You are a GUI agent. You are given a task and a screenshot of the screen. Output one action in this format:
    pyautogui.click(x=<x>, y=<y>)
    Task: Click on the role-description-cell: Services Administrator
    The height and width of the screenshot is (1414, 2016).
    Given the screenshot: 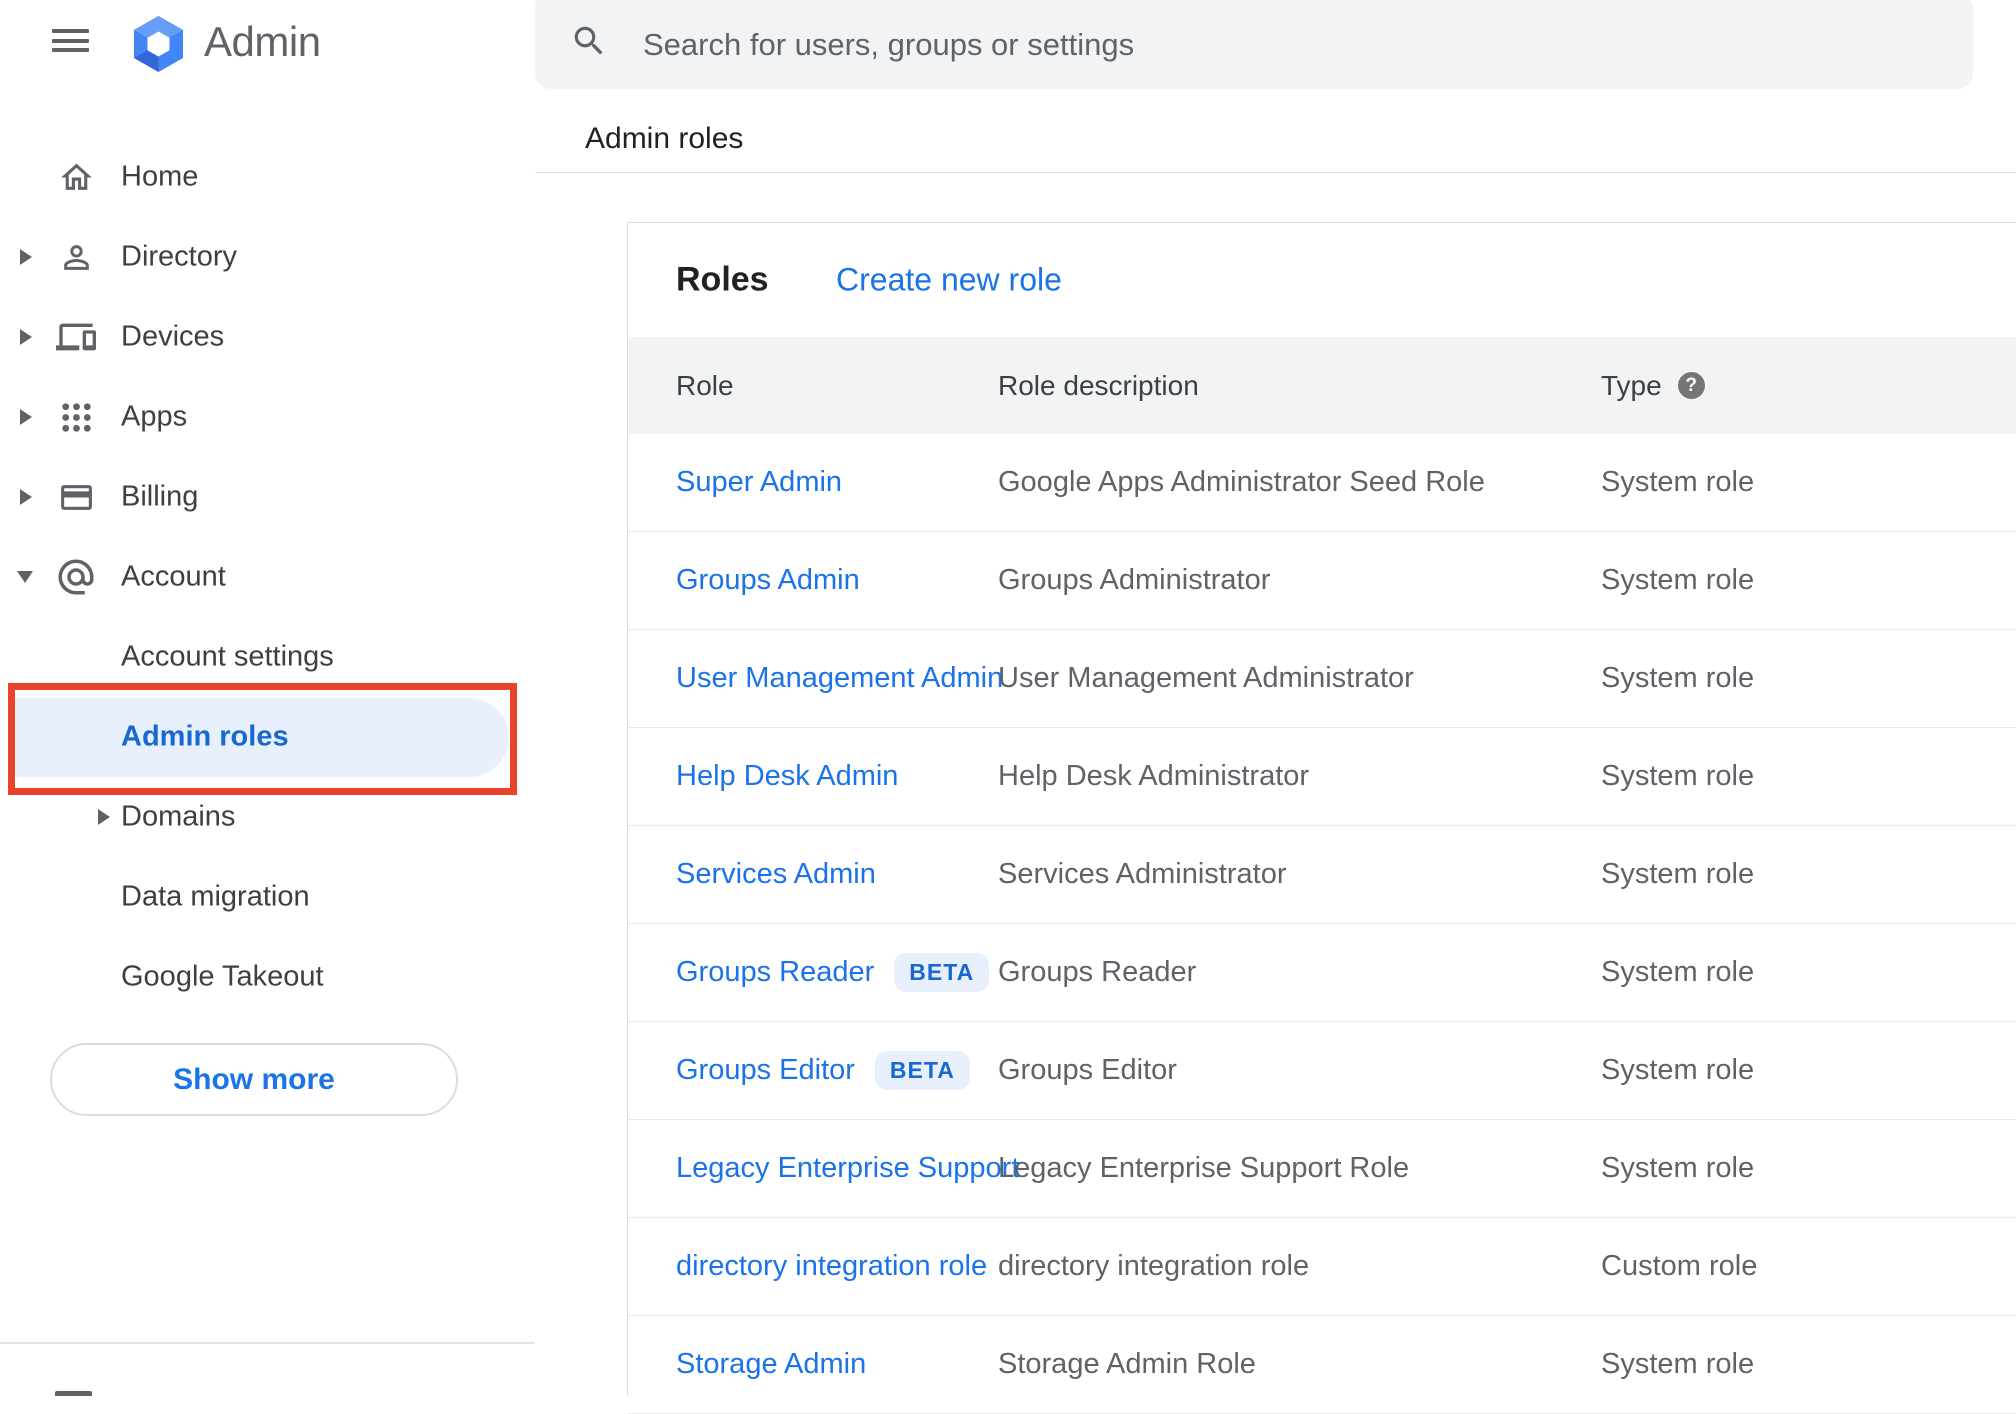 What is the action you would take?
    pyautogui.click(x=1142, y=874)
    